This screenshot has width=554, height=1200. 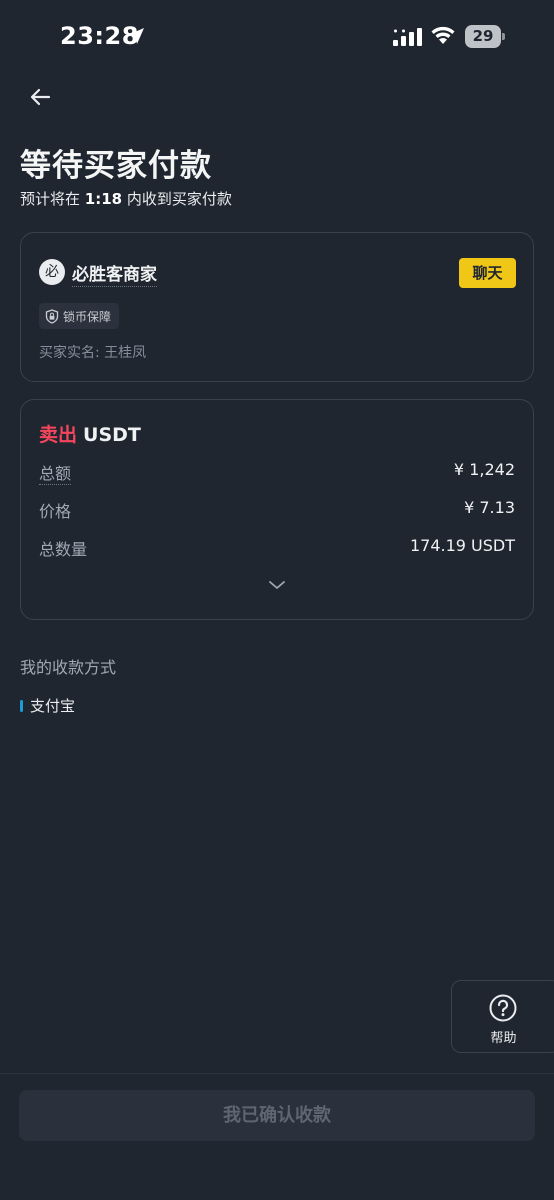 I want to click on cellular-signal-icon, so click(x=407, y=37).